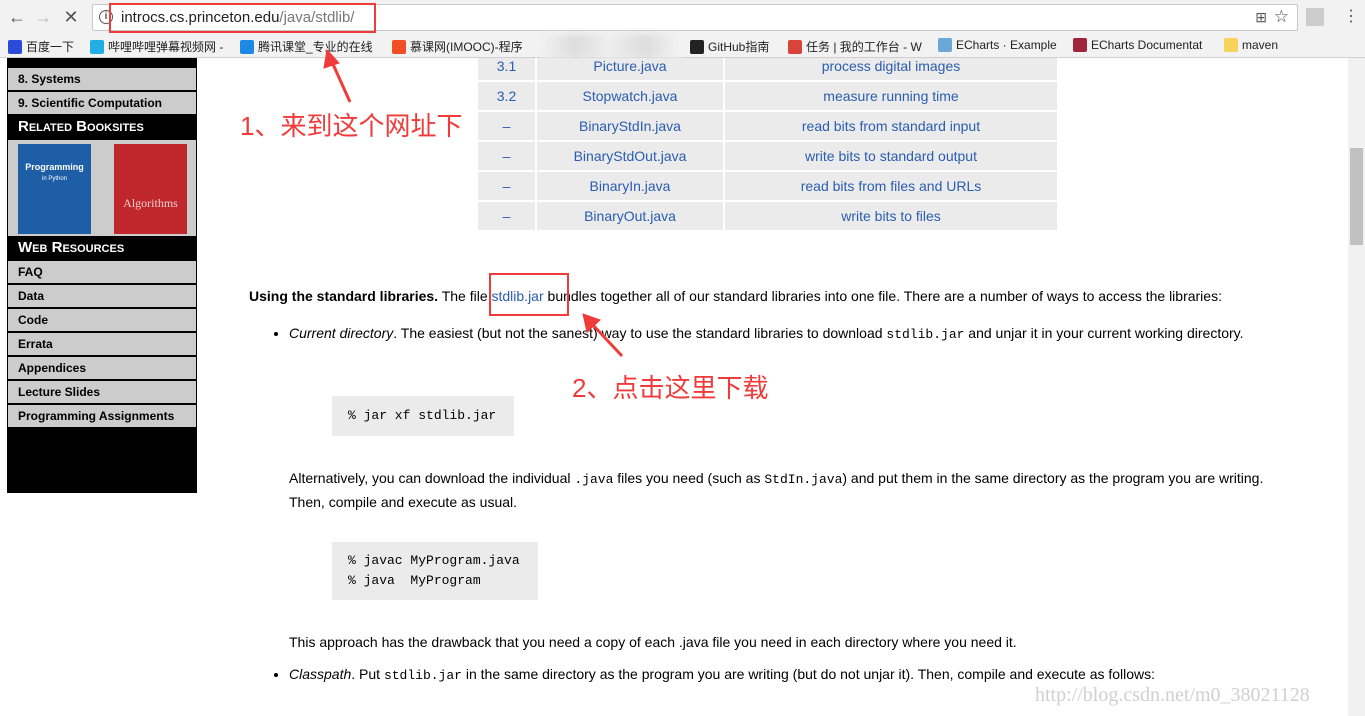 This screenshot has height=716, width=1365. What do you see at coordinates (351, 126) in the screenshot?
I see `annotation-step-1: 1、来到这个网址下` at bounding box center [351, 126].